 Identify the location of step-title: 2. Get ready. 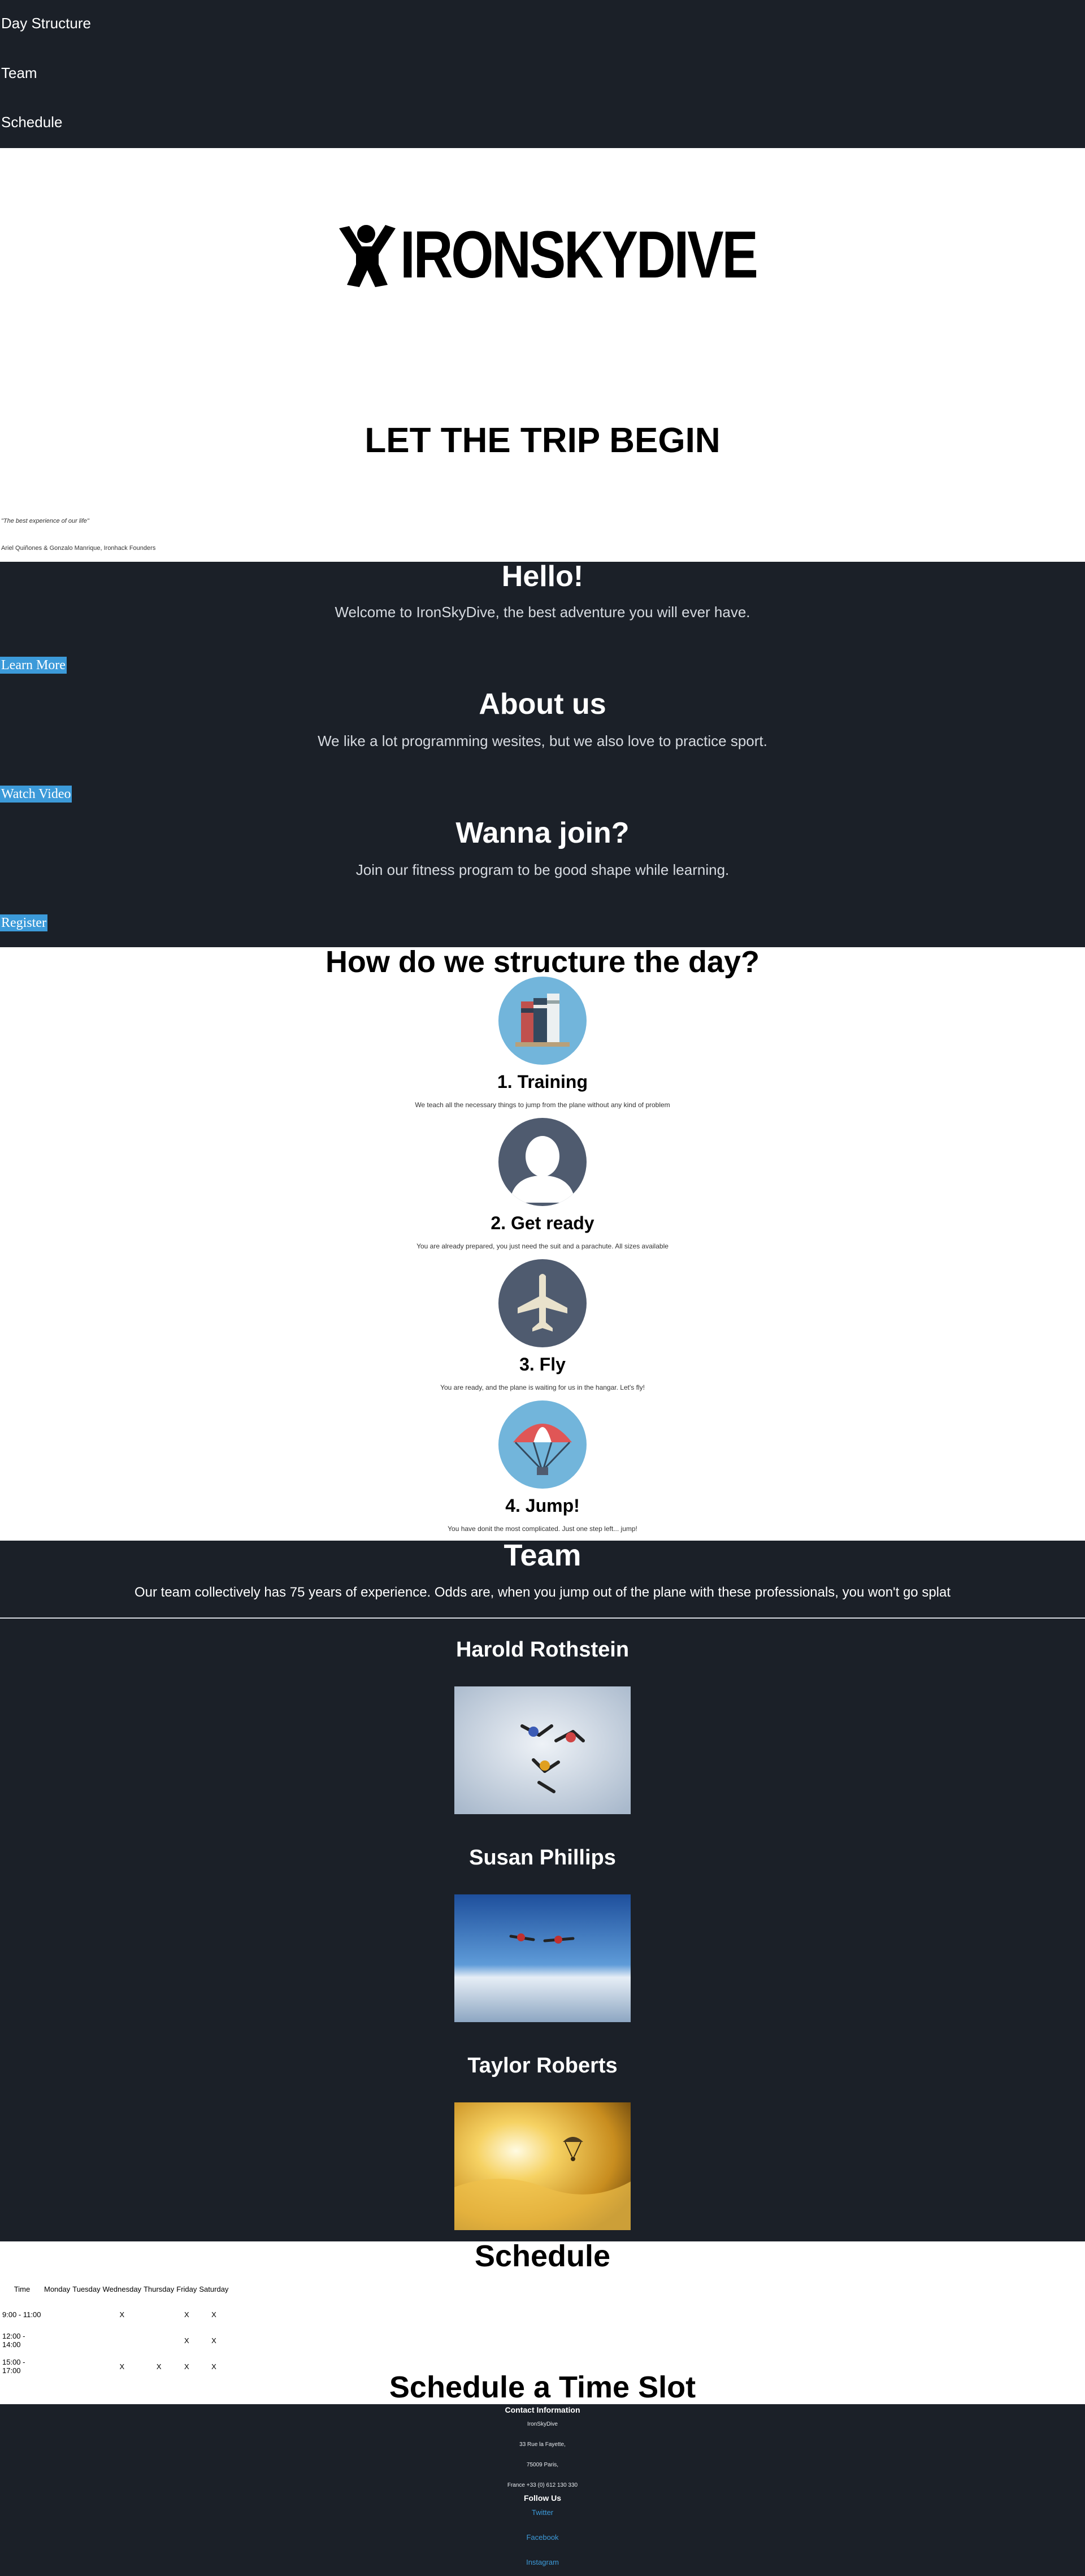
(542, 1223).